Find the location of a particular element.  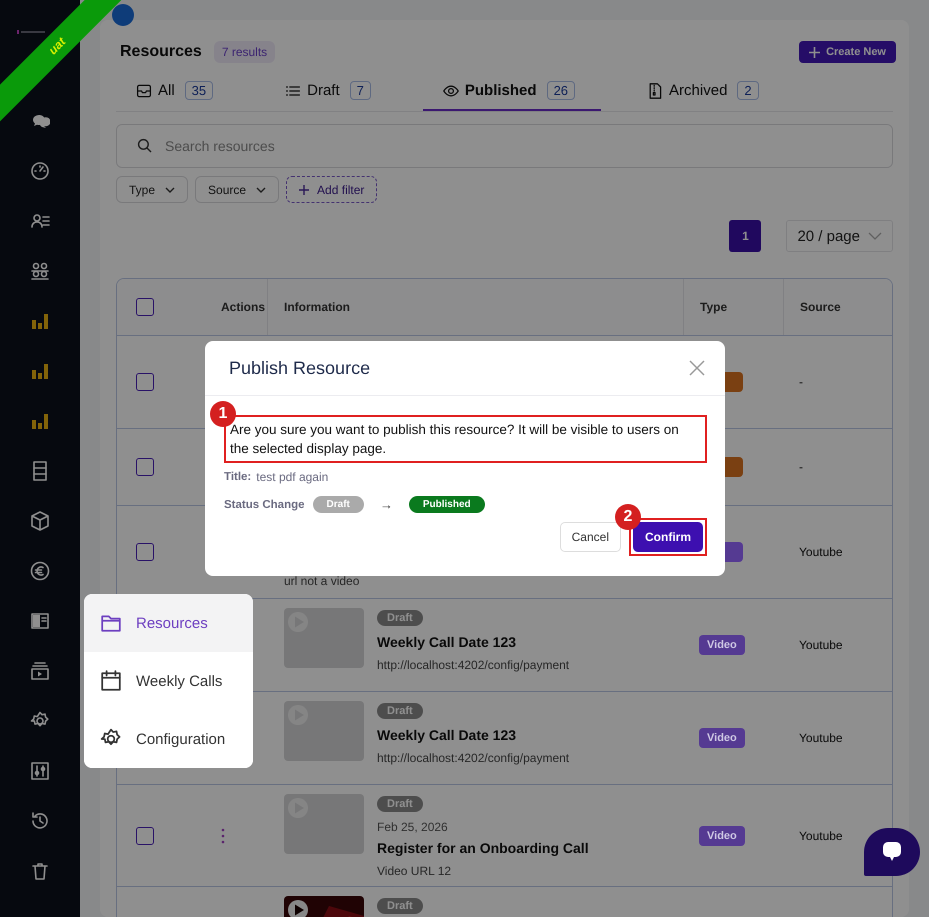

logo-icon is located at coordinates (31, 32).